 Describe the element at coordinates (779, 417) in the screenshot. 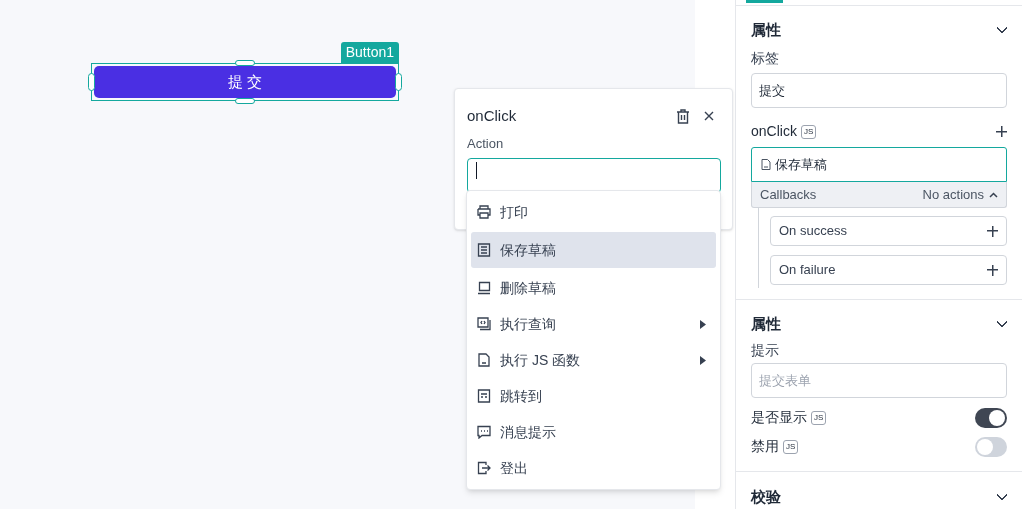

I see `toggle-label: 是否显示` at that location.